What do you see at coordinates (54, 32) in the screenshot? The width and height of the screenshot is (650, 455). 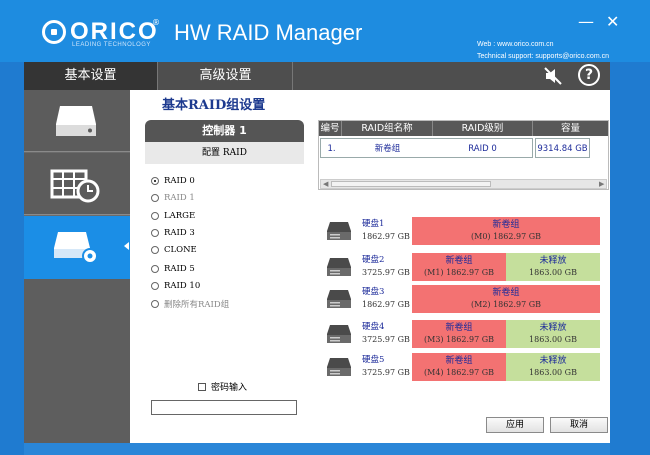 I see `logo-mark-icon` at bounding box center [54, 32].